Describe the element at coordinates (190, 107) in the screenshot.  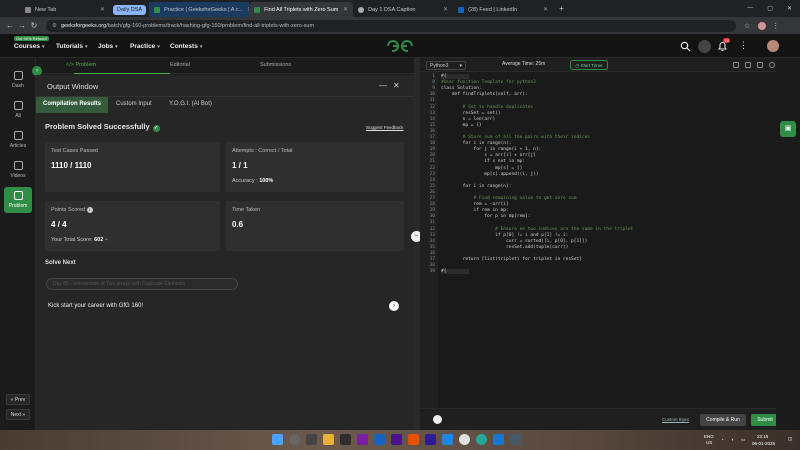
I see `subtab-yogi-ai-bot: Y.O.G.I. (AI Bot)` at that location.